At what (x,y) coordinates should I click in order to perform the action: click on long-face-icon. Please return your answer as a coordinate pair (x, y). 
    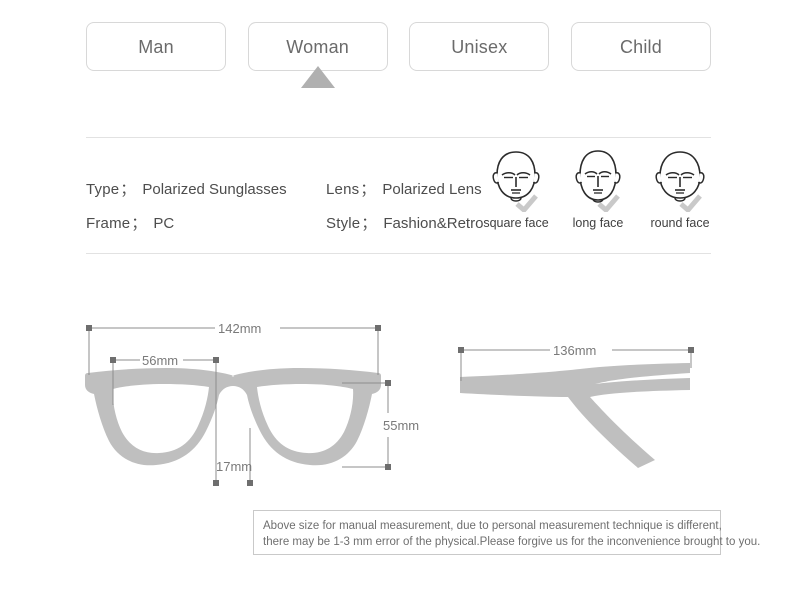
    Looking at the image, I should click on (598, 179).